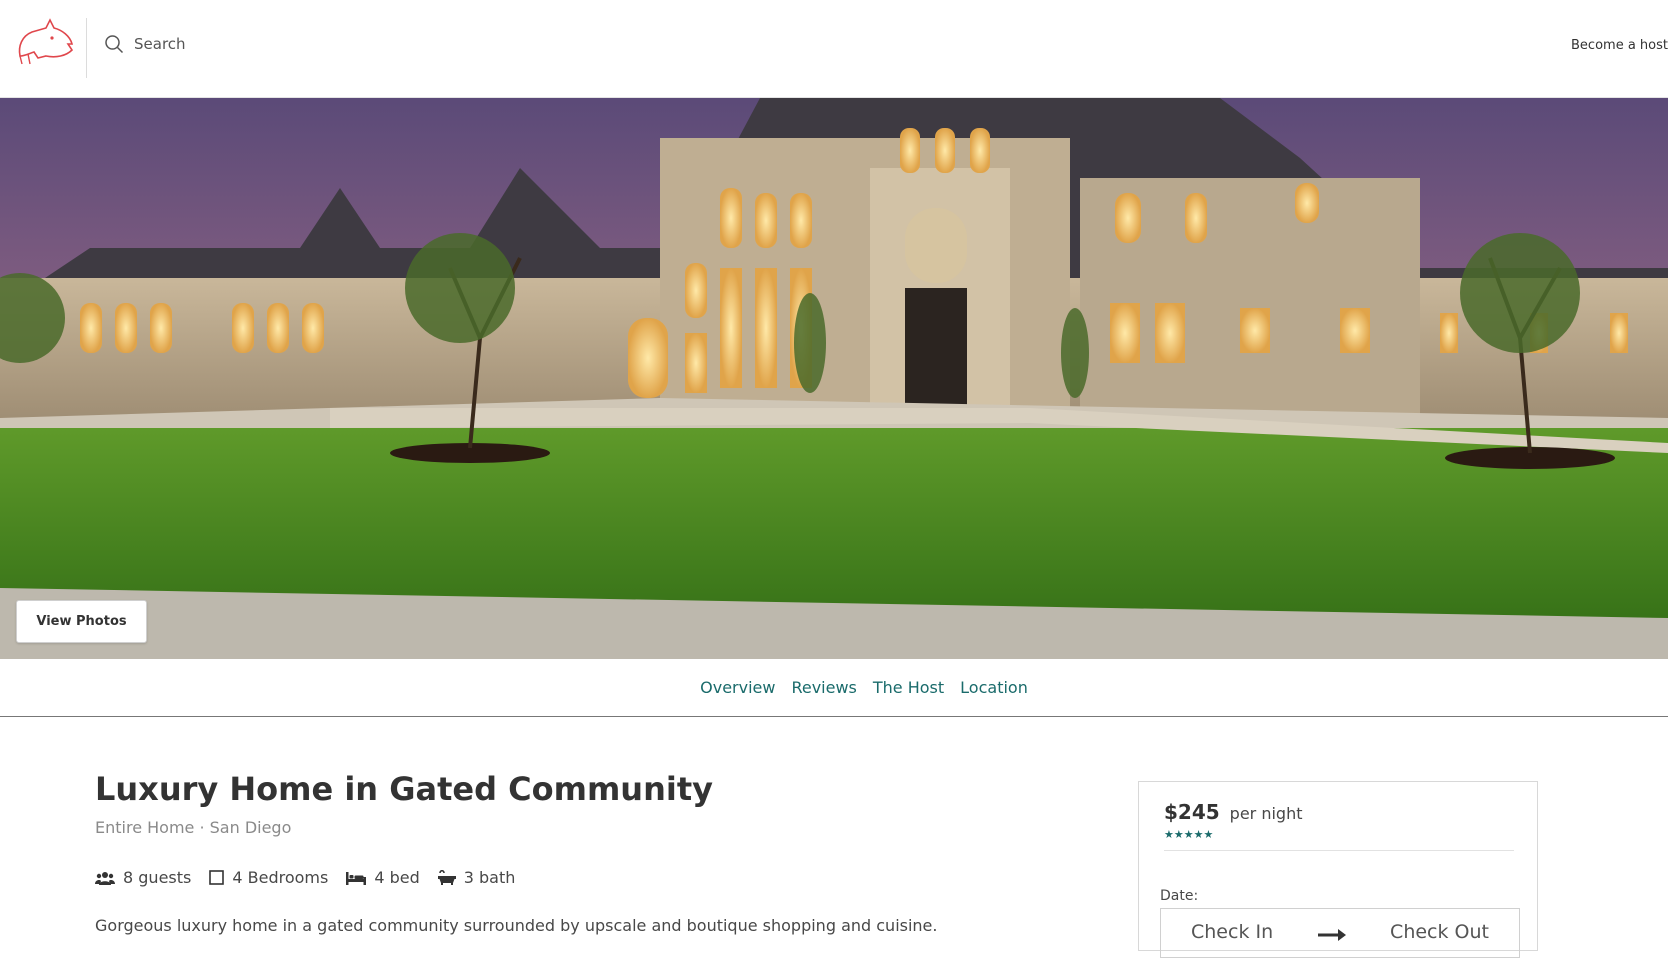 The image size is (1668, 958). Describe the element at coordinates (157, 877) in the screenshot. I see `guests-label: 8 guests` at that location.